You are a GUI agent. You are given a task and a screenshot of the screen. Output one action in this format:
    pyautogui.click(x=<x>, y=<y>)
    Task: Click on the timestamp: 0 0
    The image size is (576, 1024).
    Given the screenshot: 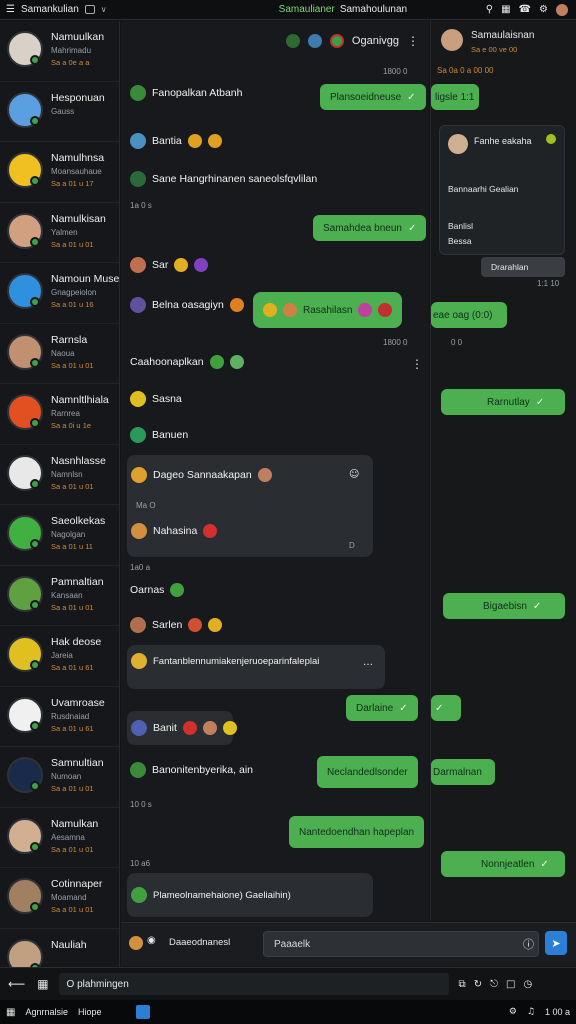 What is the action you would take?
    pyautogui.click(x=457, y=342)
    